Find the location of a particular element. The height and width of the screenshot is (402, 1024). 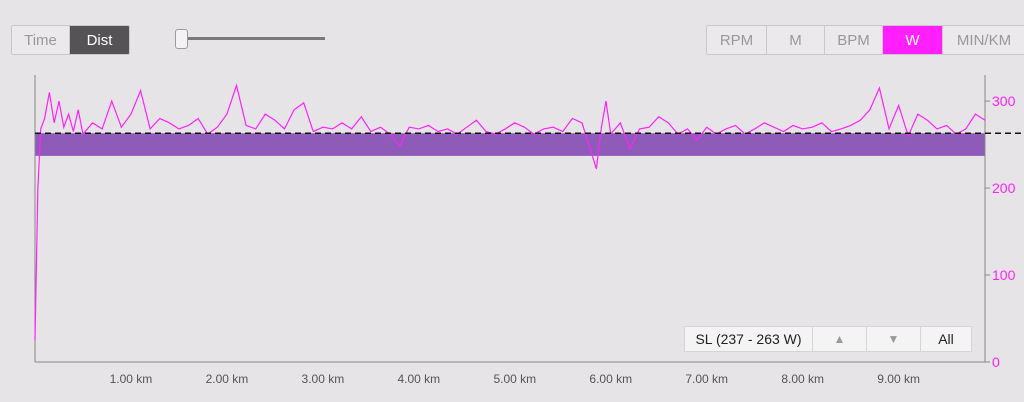

zone-band is located at coordinates (510, 144).